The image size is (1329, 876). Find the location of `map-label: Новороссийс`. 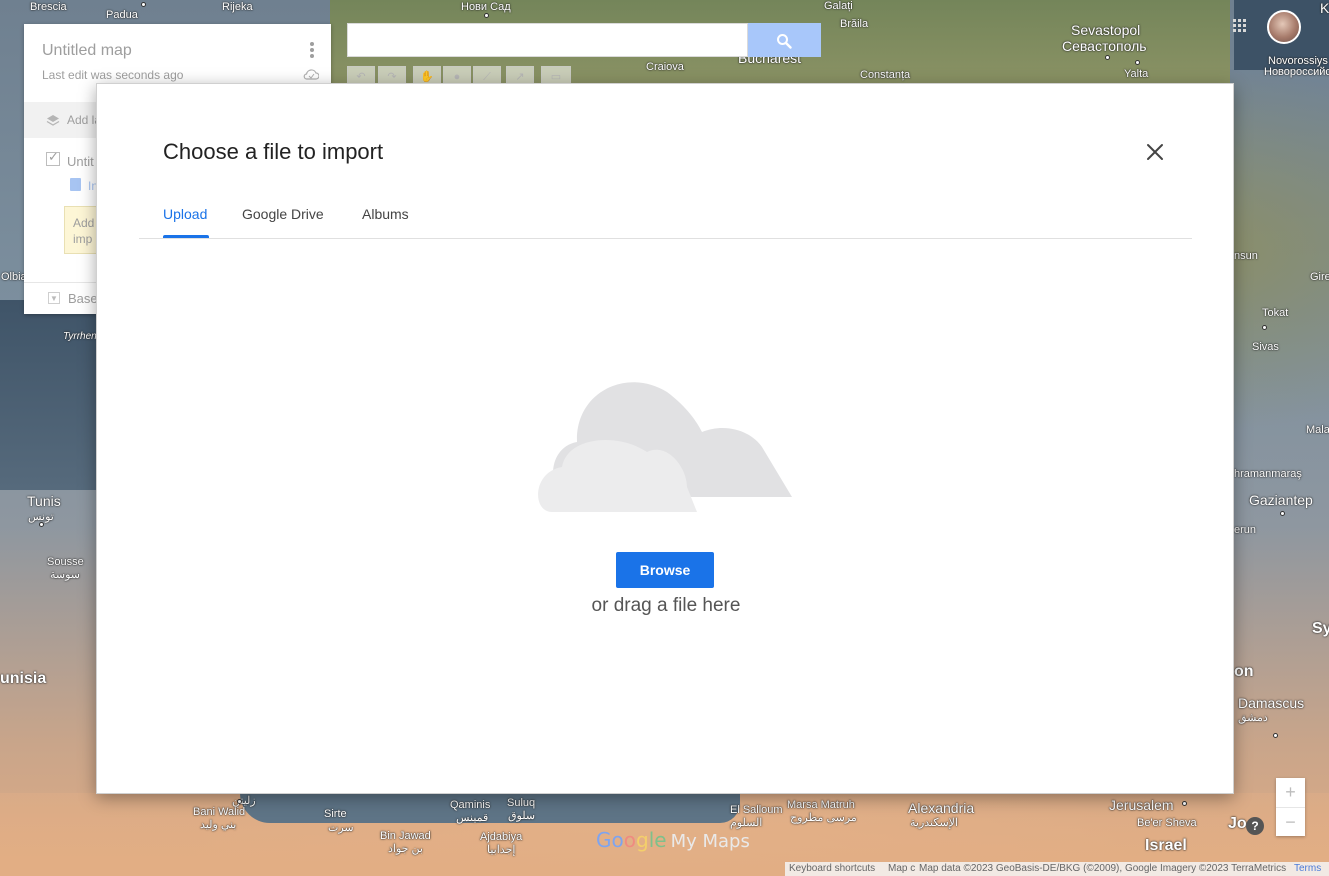

map-label: Новороссийс is located at coordinates (1296, 72).